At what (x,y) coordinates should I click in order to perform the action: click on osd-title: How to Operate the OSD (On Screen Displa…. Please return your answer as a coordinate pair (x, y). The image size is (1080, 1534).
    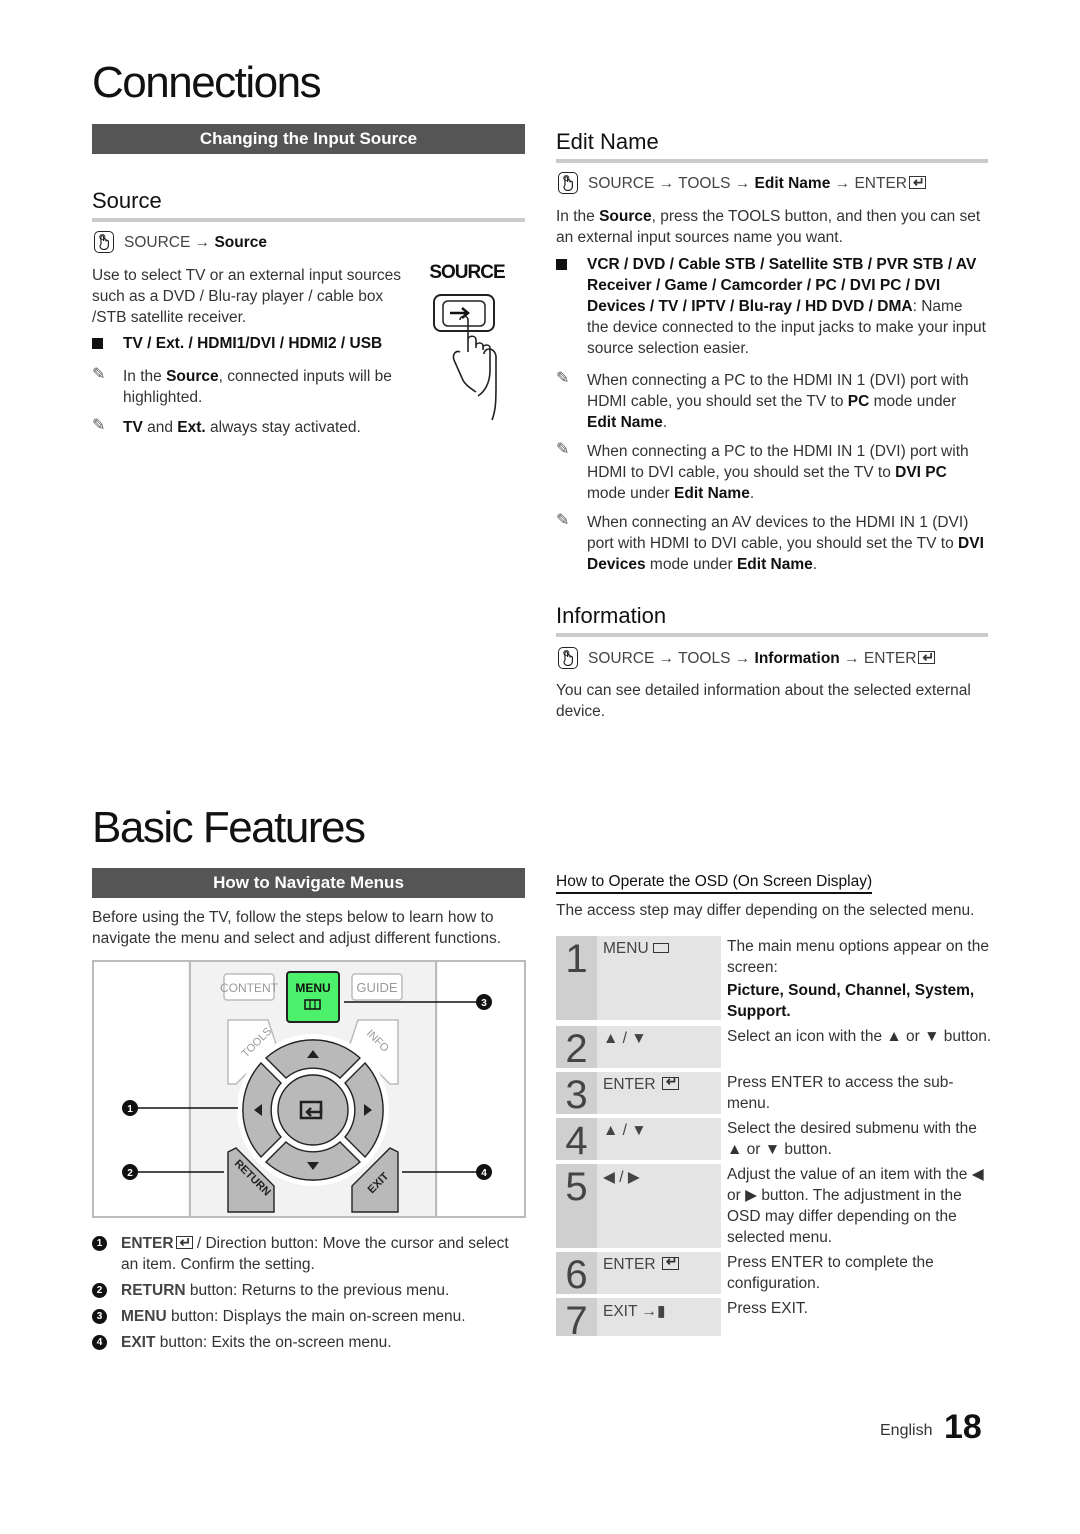
    Looking at the image, I should click on (714, 883).